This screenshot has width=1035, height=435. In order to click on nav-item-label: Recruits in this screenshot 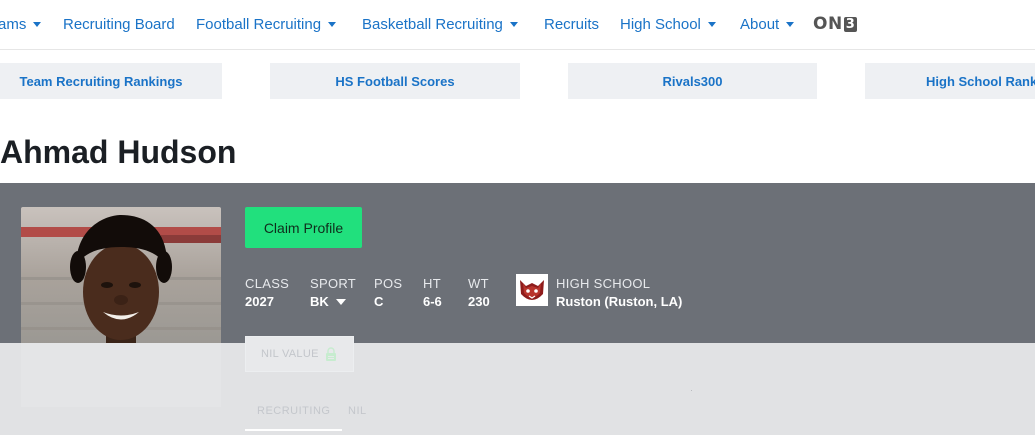, I will do `click(572, 24)`.